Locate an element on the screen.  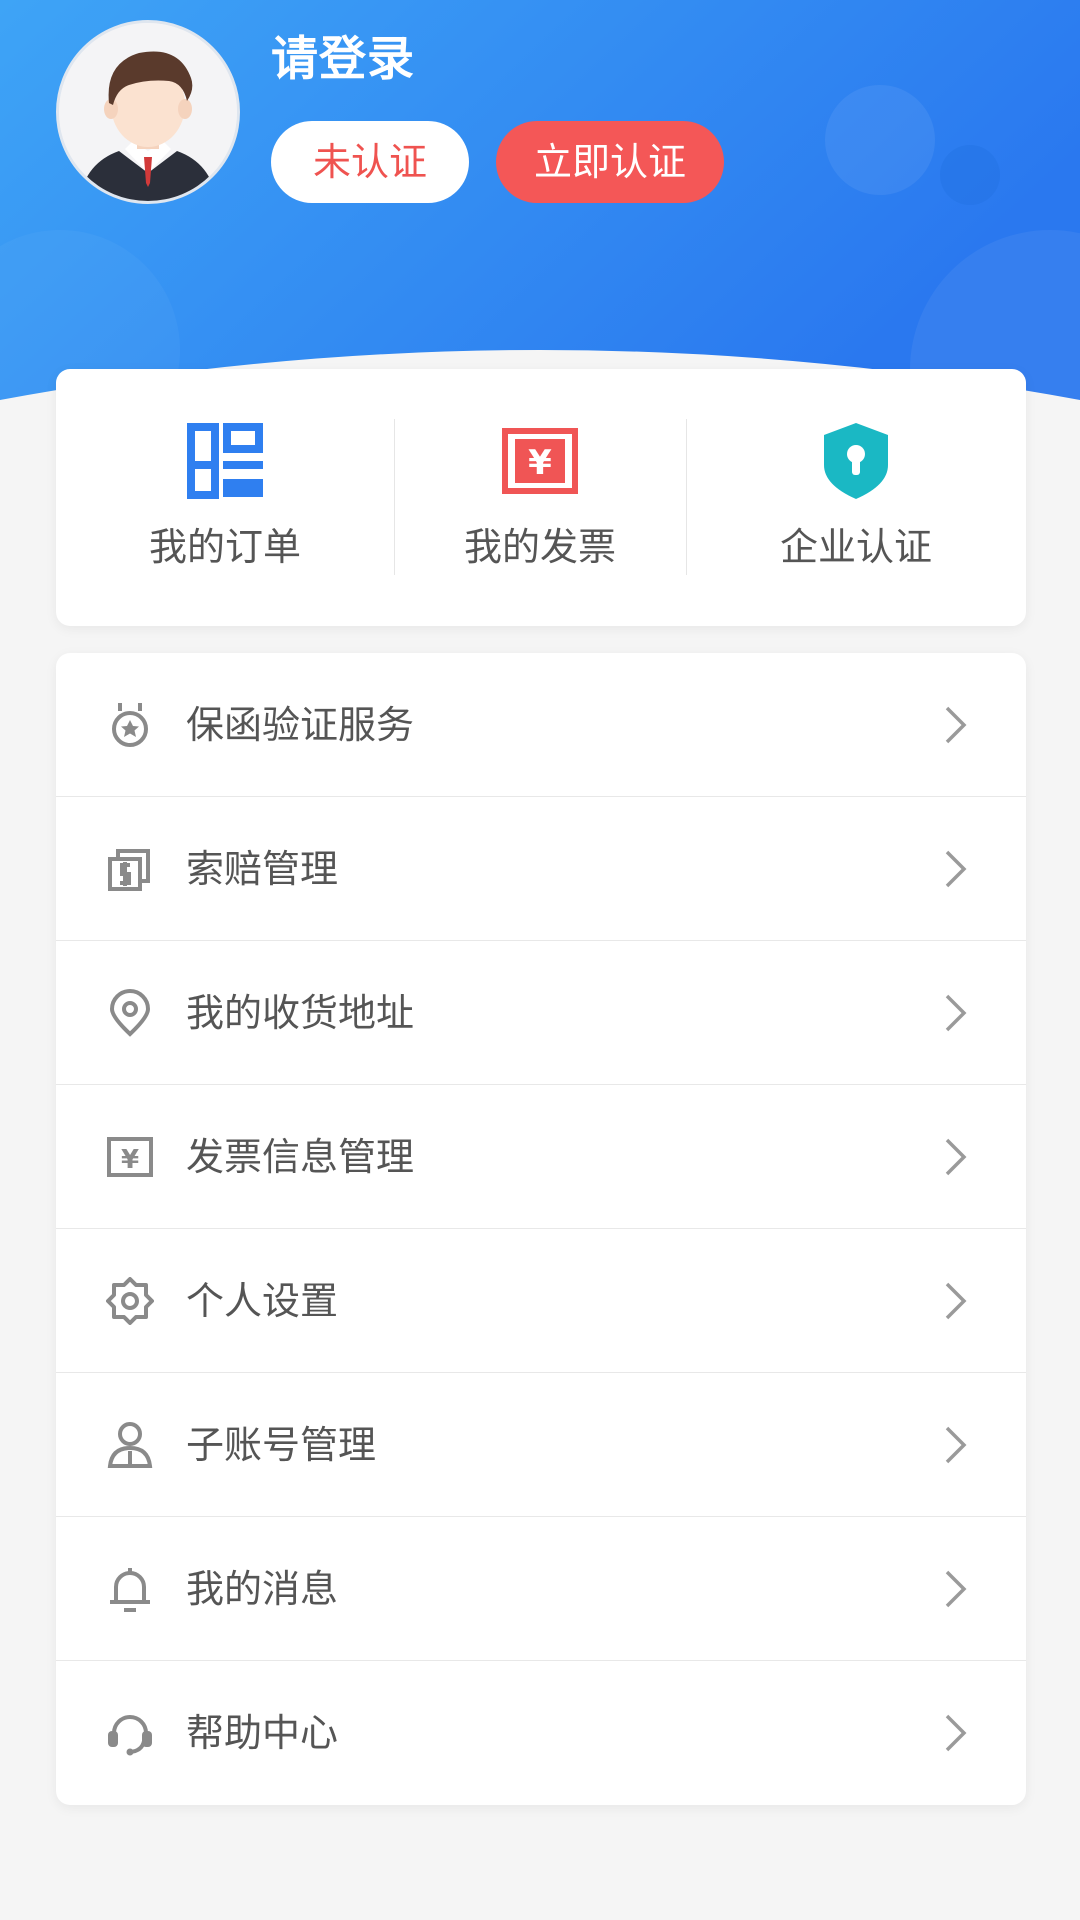
quick-actions-card: 我的订单 ¥ 我的发票 企业认证 is located at coordinates (541, 497).